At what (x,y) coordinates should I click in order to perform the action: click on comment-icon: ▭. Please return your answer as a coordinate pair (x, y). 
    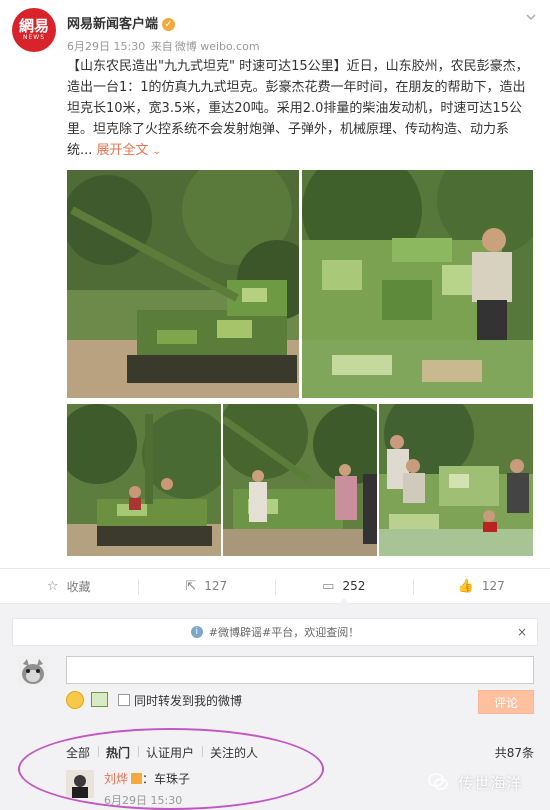
    Looking at the image, I should click on (328, 586).